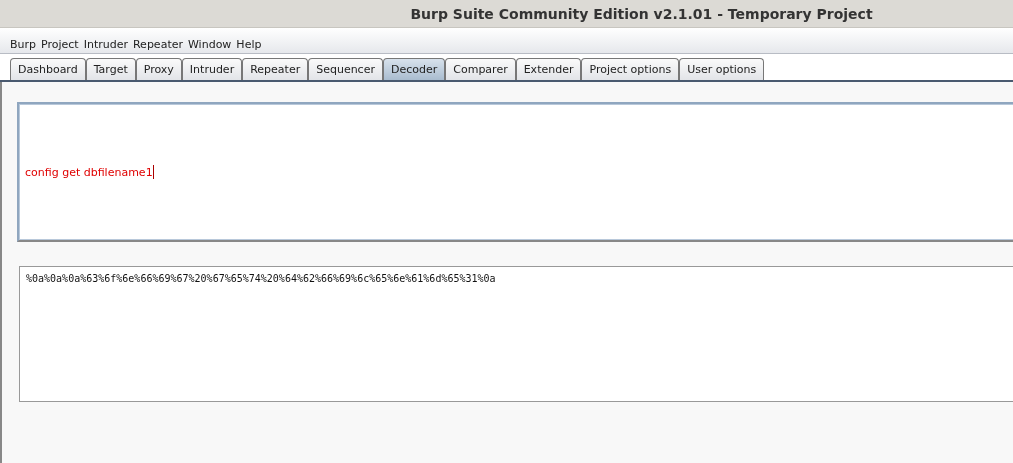  I want to click on menu-item: Help, so click(249, 44).